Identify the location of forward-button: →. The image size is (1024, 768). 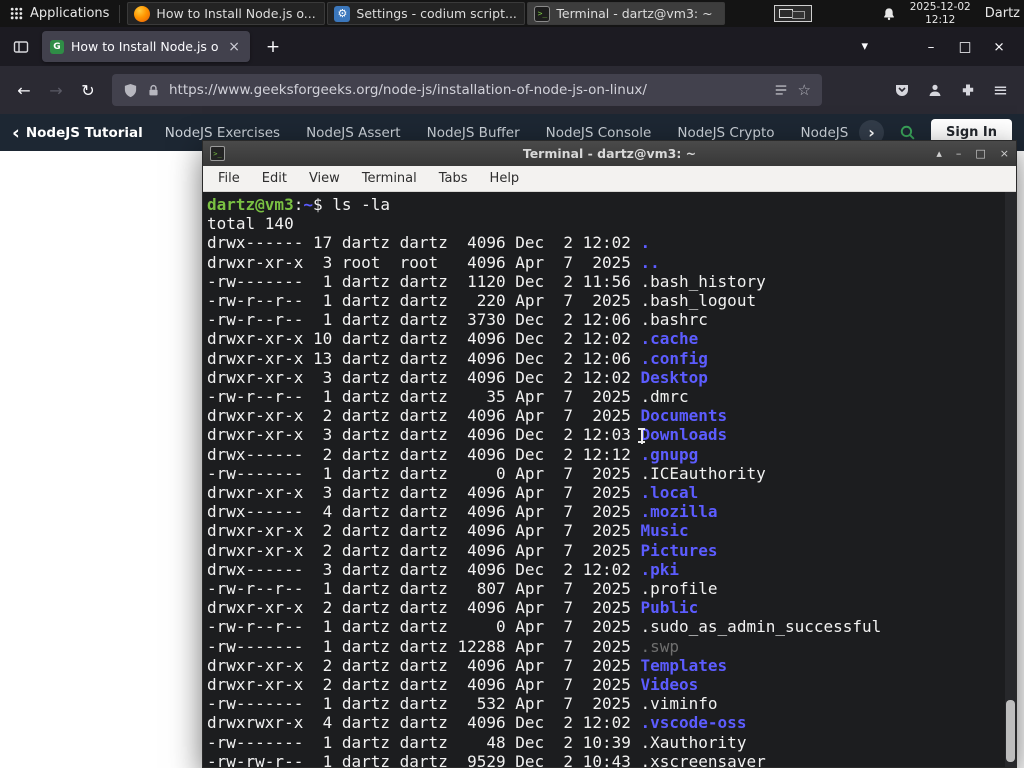
(56, 90).